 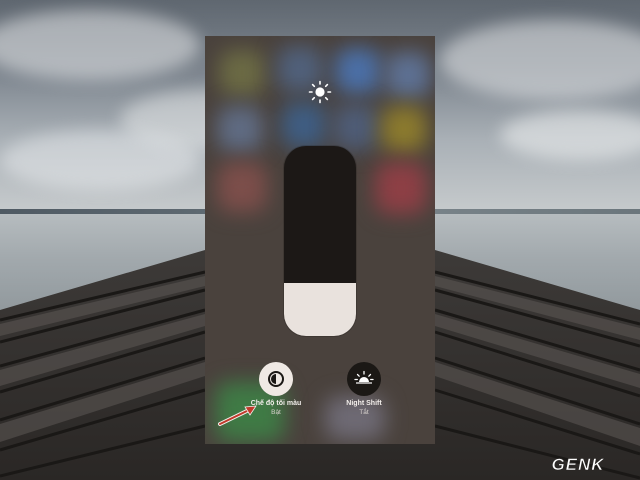 I want to click on night-shift-sun-icon, so click(x=364, y=377).